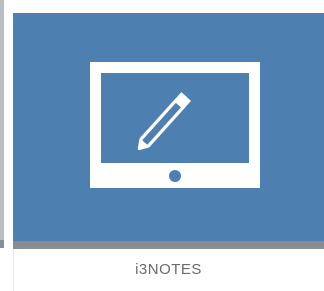 Image resolution: width=324 pixels, height=291 pixels. Describe the element at coordinates (168, 245) in the screenshot. I see `tile-bottom-bar` at that location.